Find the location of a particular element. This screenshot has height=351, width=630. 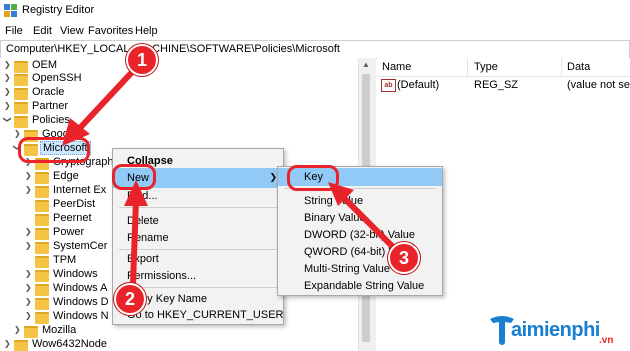

step-badge-1: 1 is located at coordinates (142, 60).